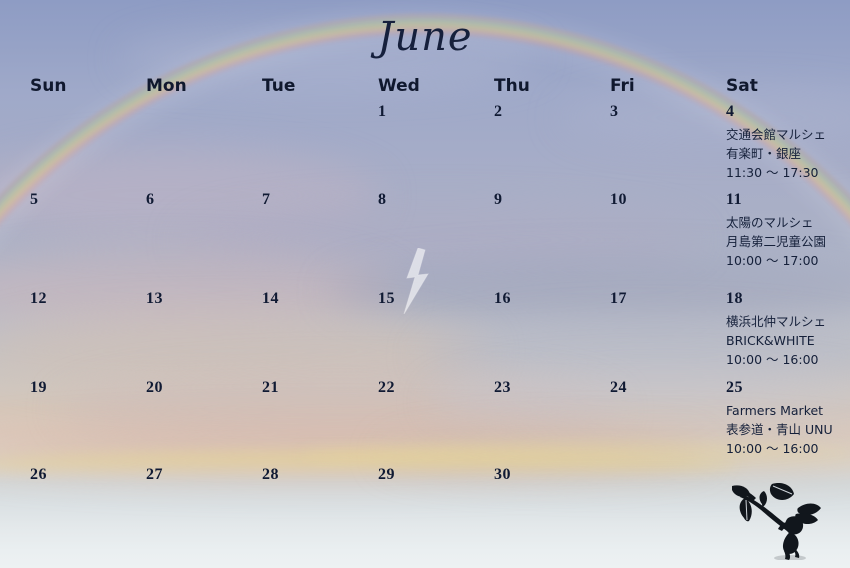  Describe the element at coordinates (555, 388) in the screenshot. I see `day-cell-23: 23` at that location.